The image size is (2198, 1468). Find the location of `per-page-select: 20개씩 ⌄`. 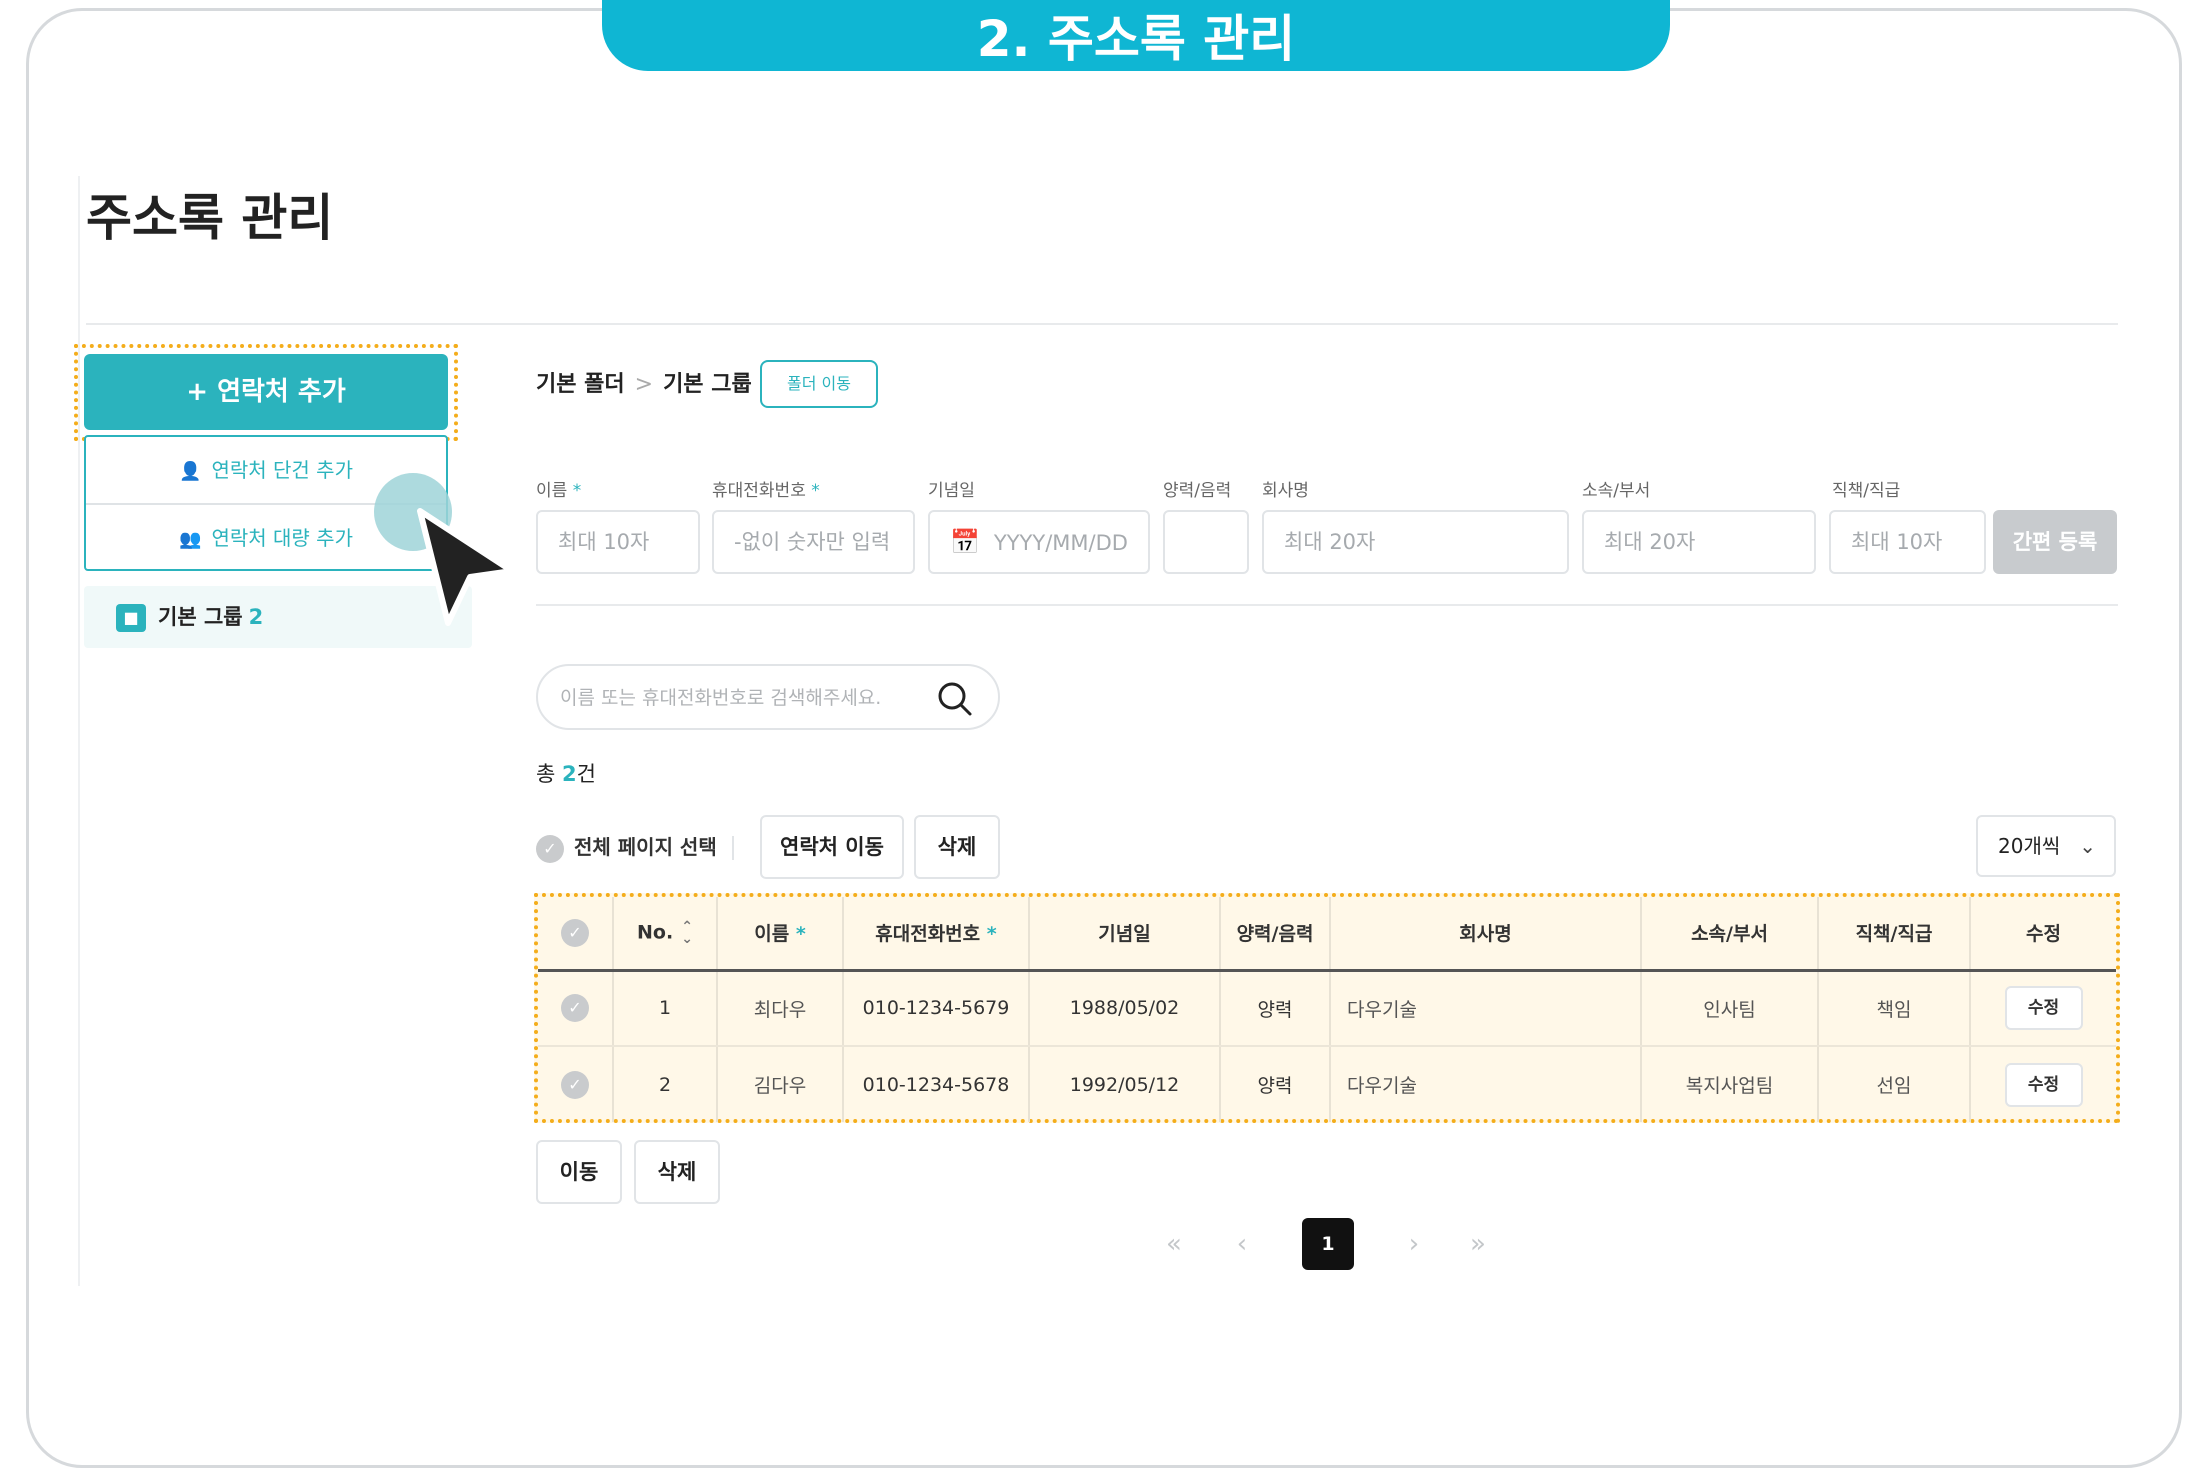

per-page-select: 20개씩 ⌄ is located at coordinates (2046, 846).